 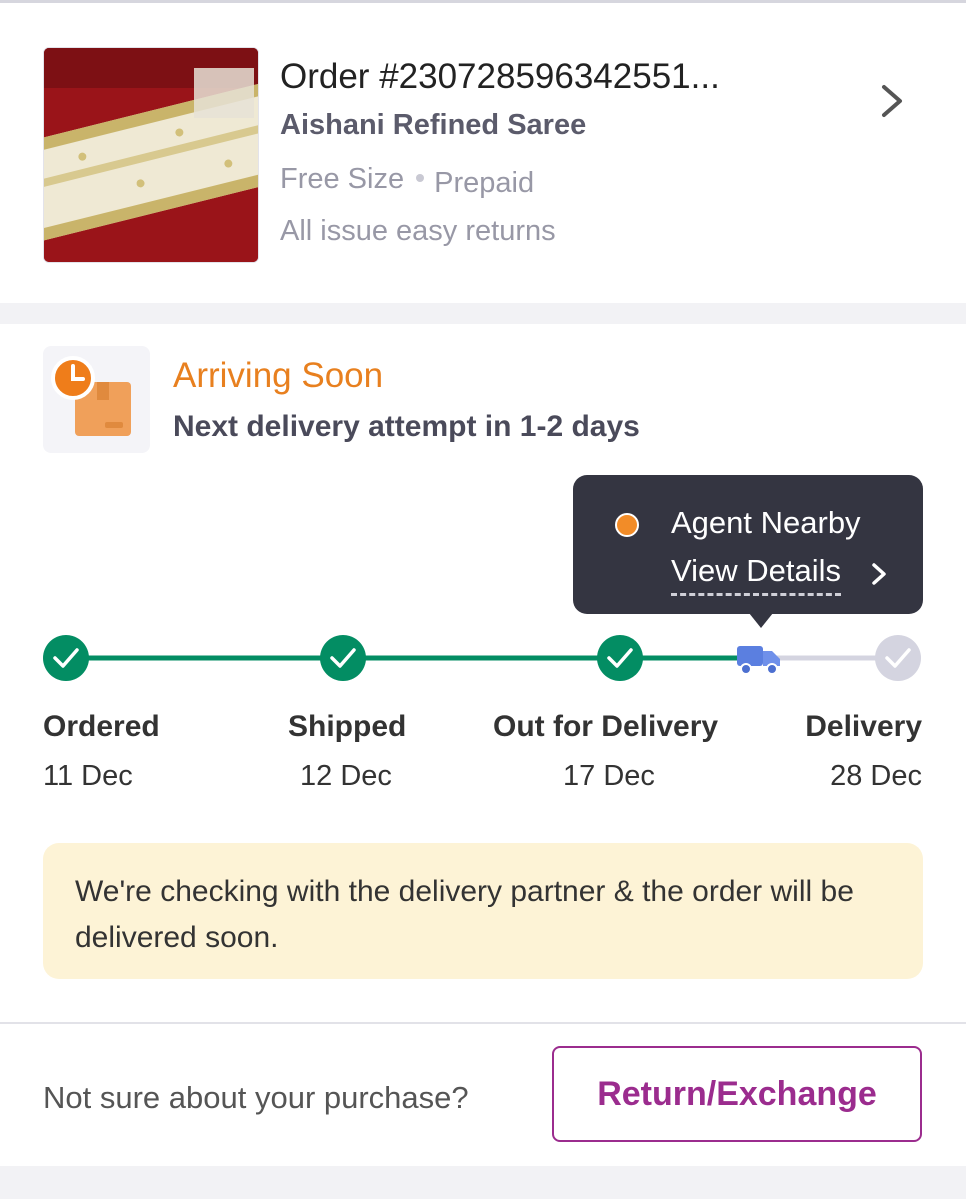 I want to click on returns-policy: All issue easy returns, so click(x=418, y=231).